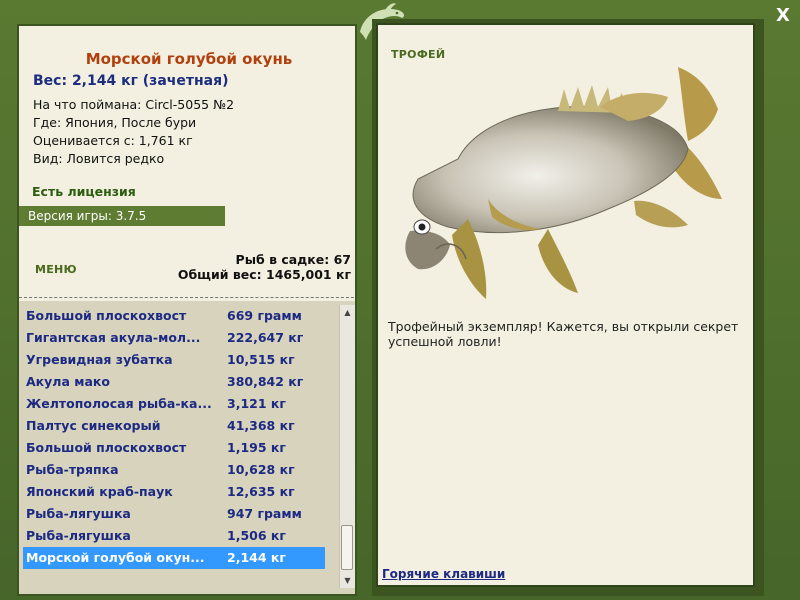 Image resolution: width=800 pixels, height=600 pixels. Describe the element at coordinates (347, 446) in the screenshot. I see `list-scrollbar: ▲ ▼` at that location.